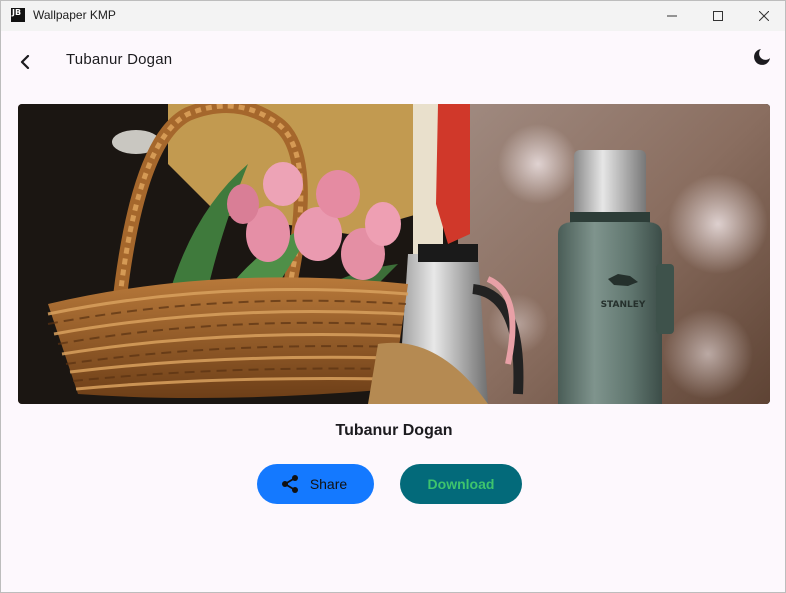 Image resolution: width=786 pixels, height=593 pixels. Describe the element at coordinates (119, 59) in the screenshot. I see `page-title: Tubanur Dogan` at that location.